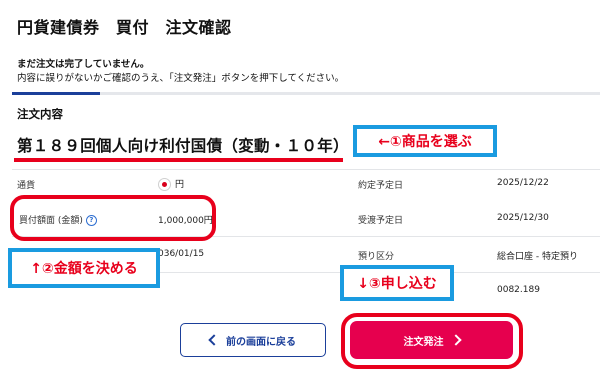 The height and width of the screenshot is (385, 600). I want to click on japan-flag-icon, so click(164, 184).